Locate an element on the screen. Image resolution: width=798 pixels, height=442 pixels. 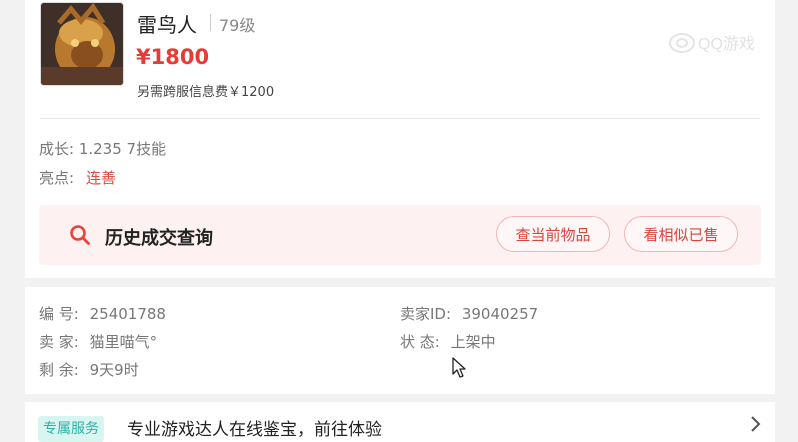
remaining-value: 9天9时 is located at coordinates (114, 370).